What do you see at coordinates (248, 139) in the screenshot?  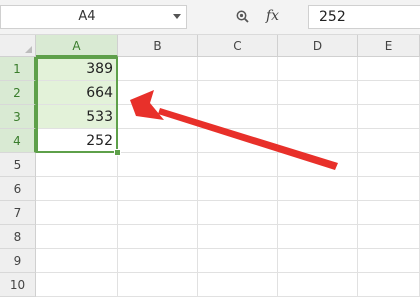 I see `arrow-shaft` at bounding box center [248, 139].